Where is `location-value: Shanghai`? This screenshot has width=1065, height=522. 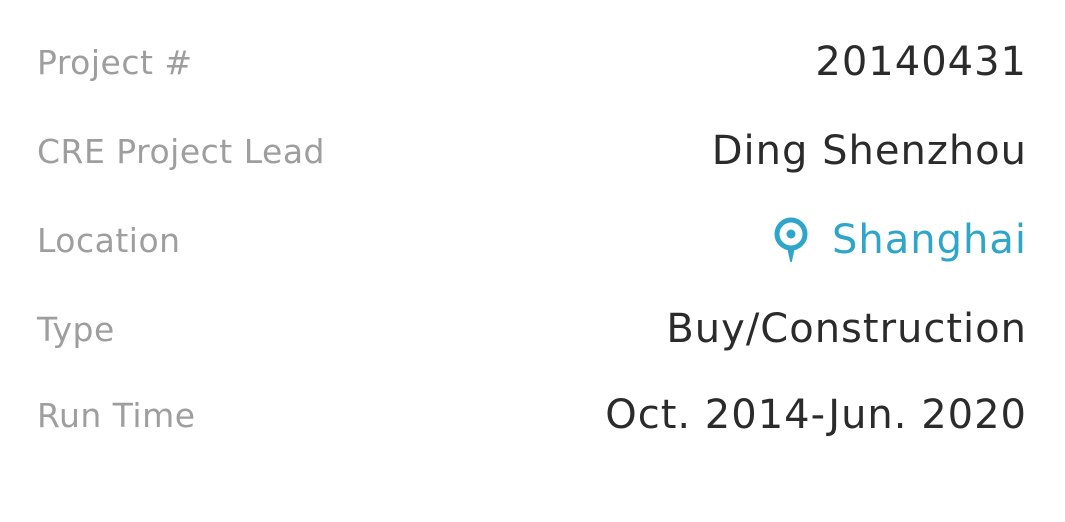
location-value: Shanghai is located at coordinates (929, 240).